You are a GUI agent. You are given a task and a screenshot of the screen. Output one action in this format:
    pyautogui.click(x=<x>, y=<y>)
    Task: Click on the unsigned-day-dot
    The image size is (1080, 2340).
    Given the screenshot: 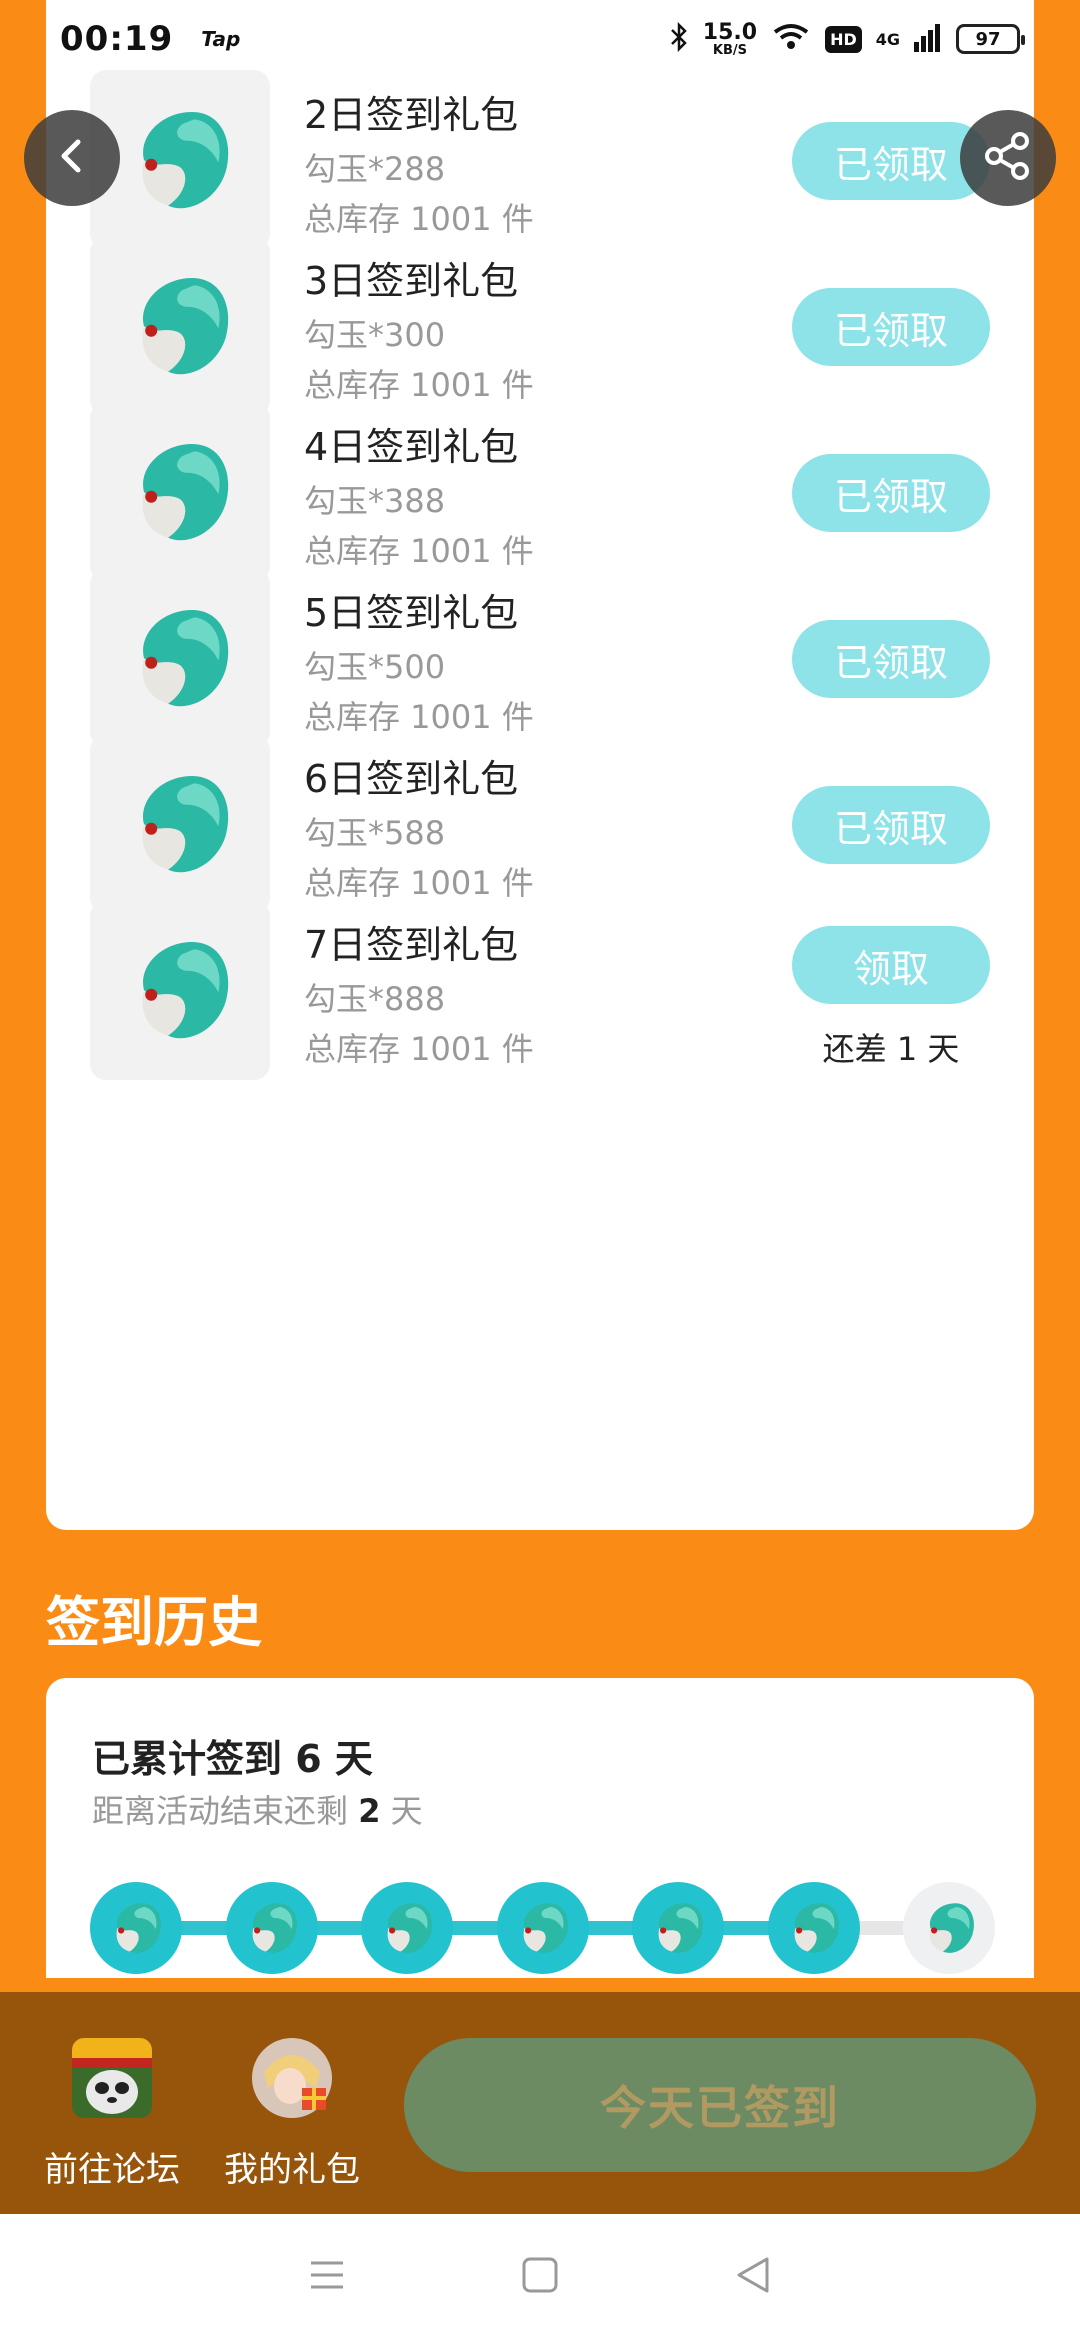 What is the action you would take?
    pyautogui.click(x=949, y=1928)
    